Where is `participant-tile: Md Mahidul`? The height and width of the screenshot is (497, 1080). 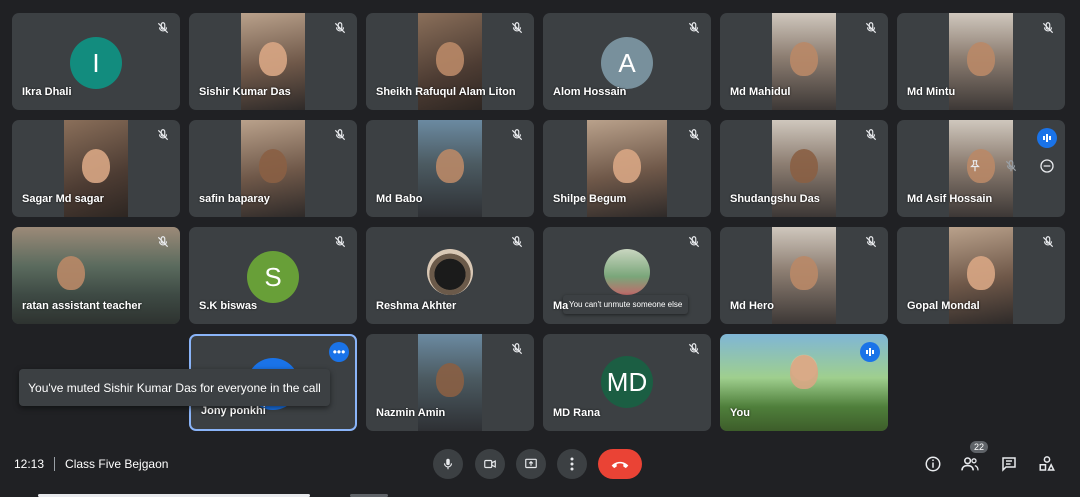 participant-tile: Md Mahidul is located at coordinates (804, 61).